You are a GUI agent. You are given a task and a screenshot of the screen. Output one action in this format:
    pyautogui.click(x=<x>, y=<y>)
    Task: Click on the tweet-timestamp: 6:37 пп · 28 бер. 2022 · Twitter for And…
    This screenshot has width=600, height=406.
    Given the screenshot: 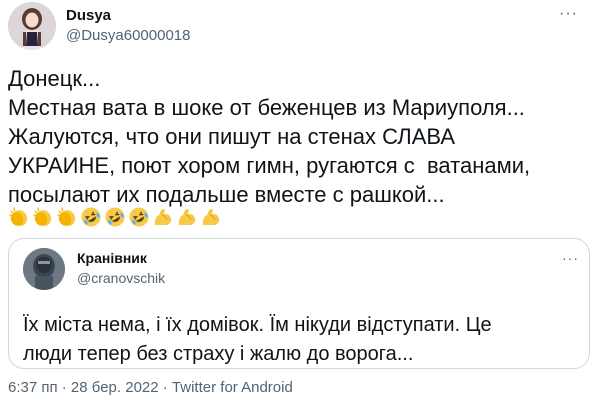 What is the action you would take?
    pyautogui.click(x=150, y=388)
    